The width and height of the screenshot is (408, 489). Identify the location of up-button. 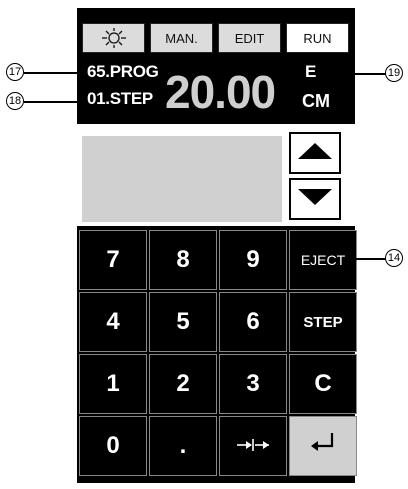
(315, 153).